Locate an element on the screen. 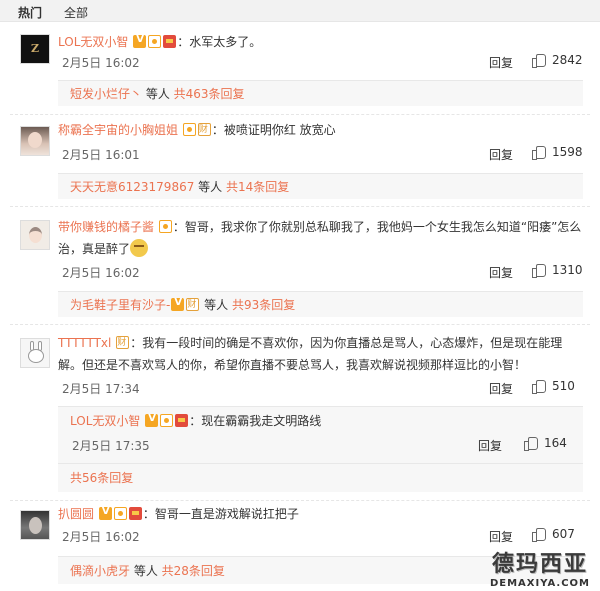  reply-summary-link: 为毛鞋子里有沙子- 等人 共93条回复 is located at coordinates (182, 305).